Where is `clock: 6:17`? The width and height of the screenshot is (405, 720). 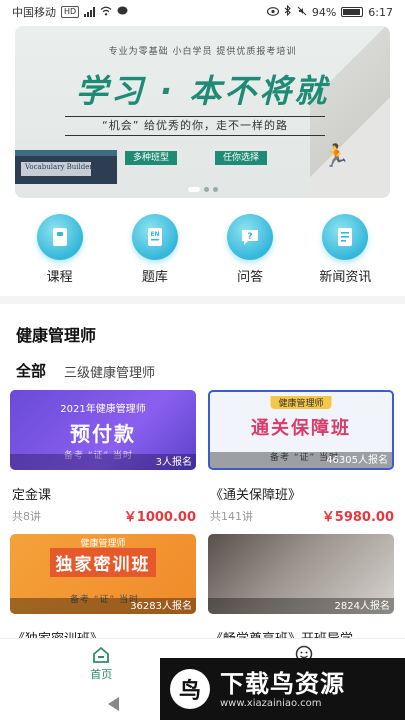 clock: 6:17 is located at coordinates (380, 12).